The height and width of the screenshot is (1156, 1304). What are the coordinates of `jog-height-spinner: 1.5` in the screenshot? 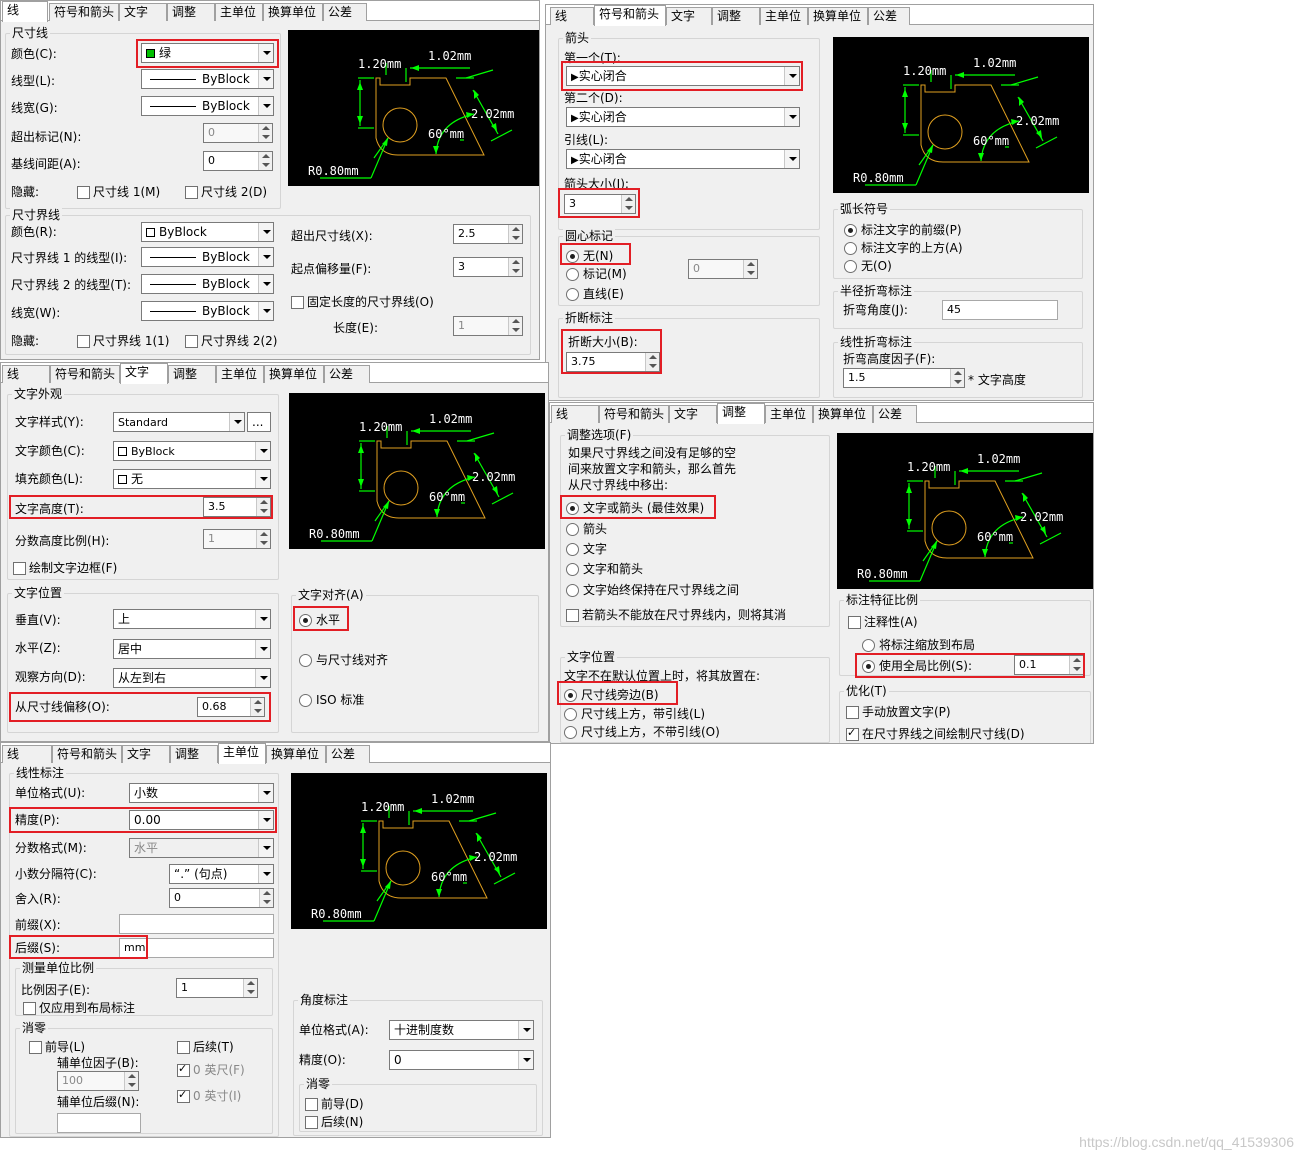 It's located at (904, 378).